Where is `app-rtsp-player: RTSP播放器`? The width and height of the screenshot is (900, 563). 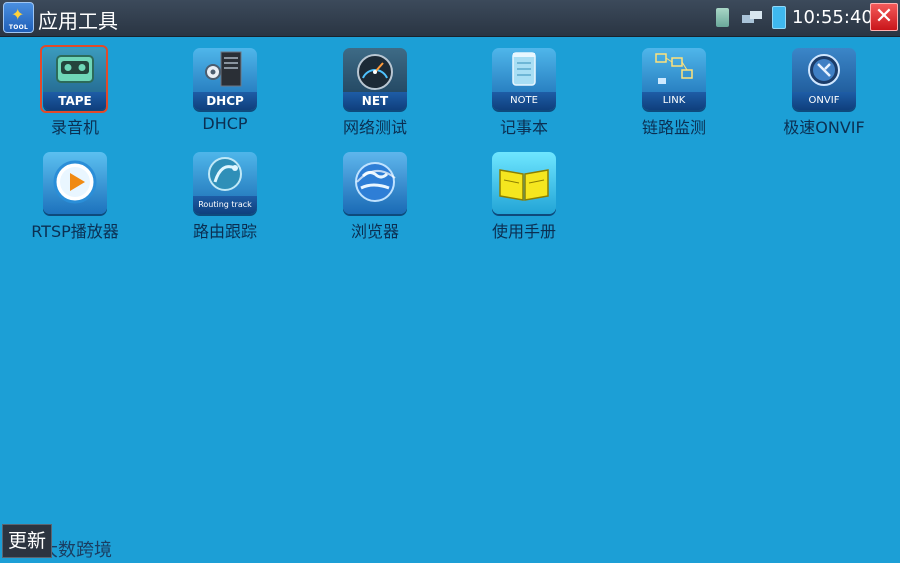 app-rtsp-player: RTSP播放器 is located at coordinates (75, 199).